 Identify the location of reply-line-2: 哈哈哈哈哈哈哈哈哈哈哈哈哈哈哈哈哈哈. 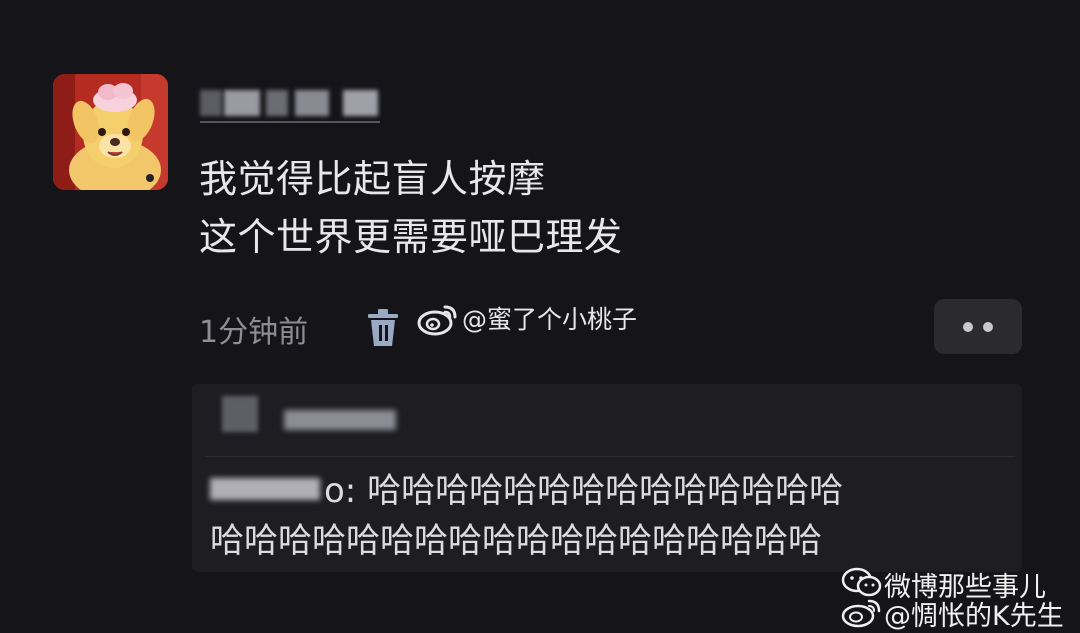
(516, 541).